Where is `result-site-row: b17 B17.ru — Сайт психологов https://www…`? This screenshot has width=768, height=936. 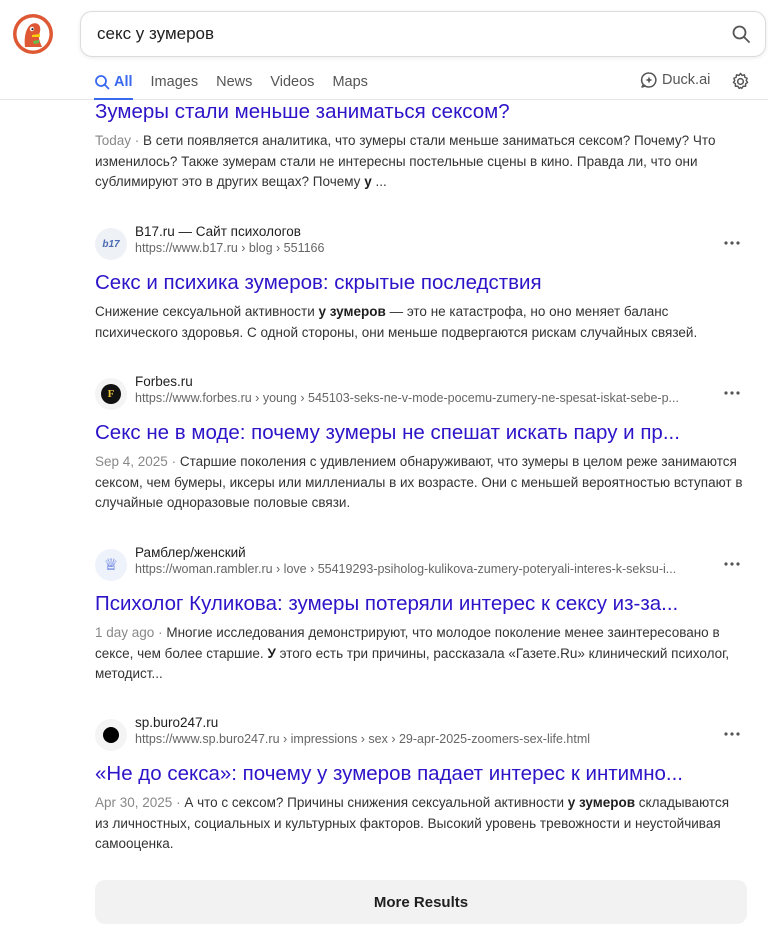 result-site-row: b17 B17.ru — Сайт психологов https://www… is located at coordinates (422, 242).